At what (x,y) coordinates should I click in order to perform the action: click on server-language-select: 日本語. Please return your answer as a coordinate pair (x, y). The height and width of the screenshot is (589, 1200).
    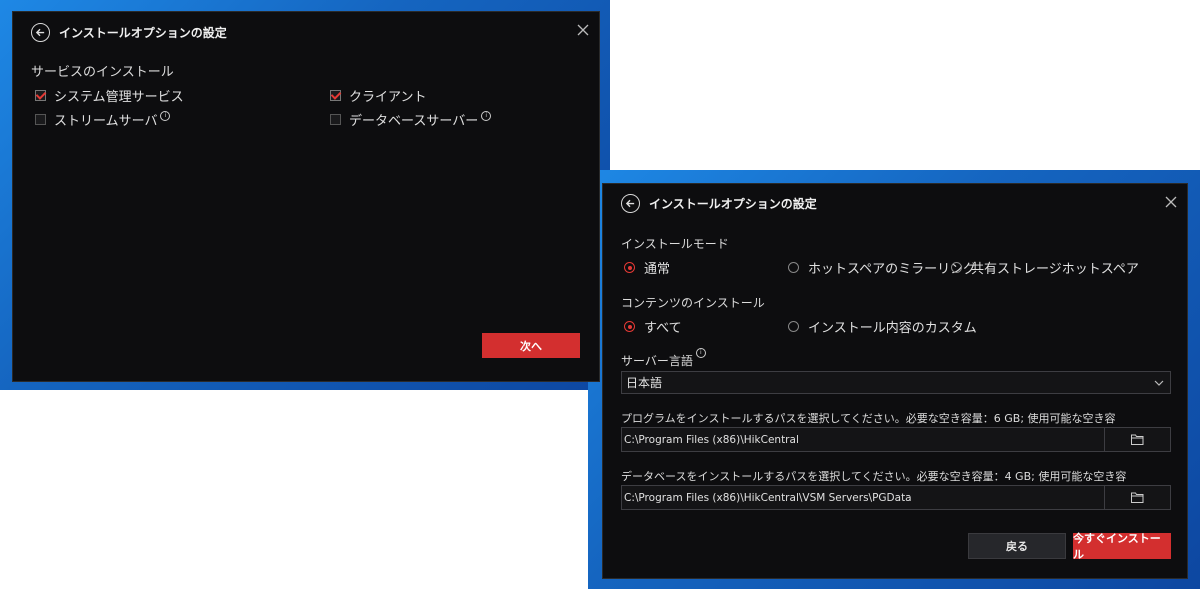
    Looking at the image, I should click on (896, 382).